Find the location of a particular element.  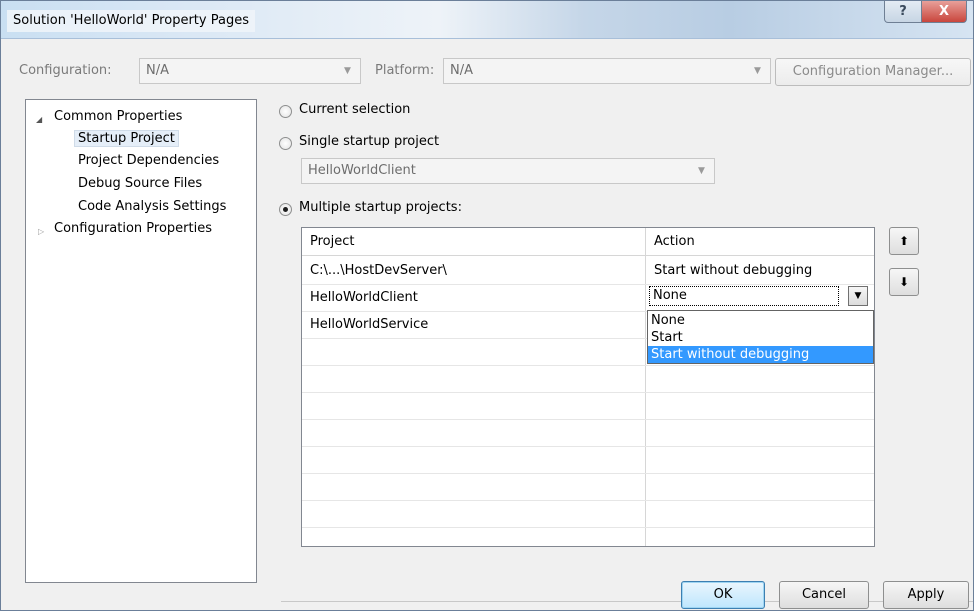

column-header-project: Project is located at coordinates (332, 241).